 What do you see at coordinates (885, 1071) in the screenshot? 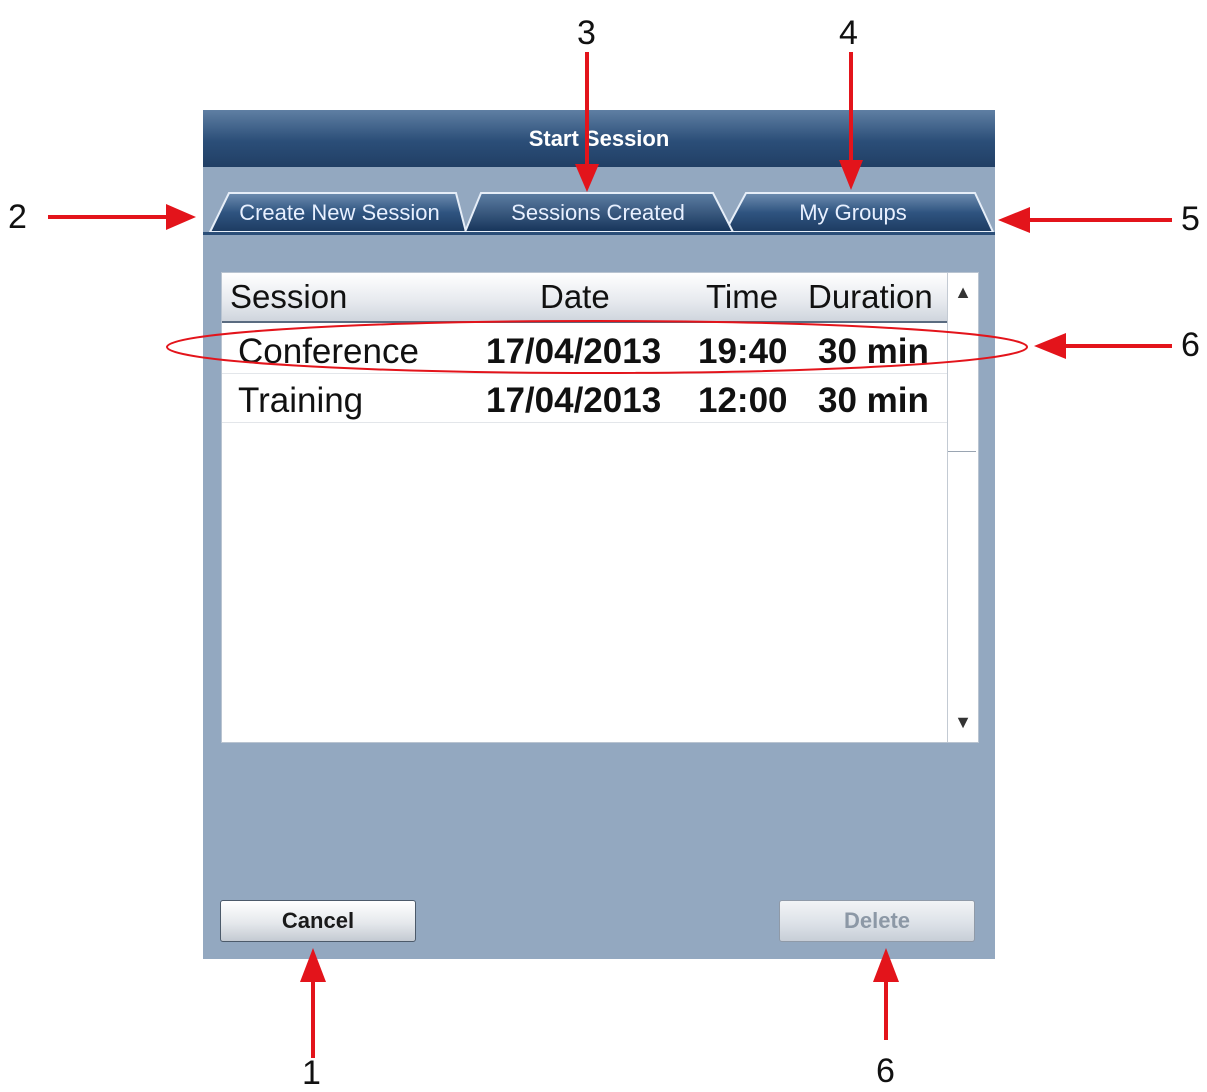
I see `callout-number-6-bottom: 6` at bounding box center [885, 1071].